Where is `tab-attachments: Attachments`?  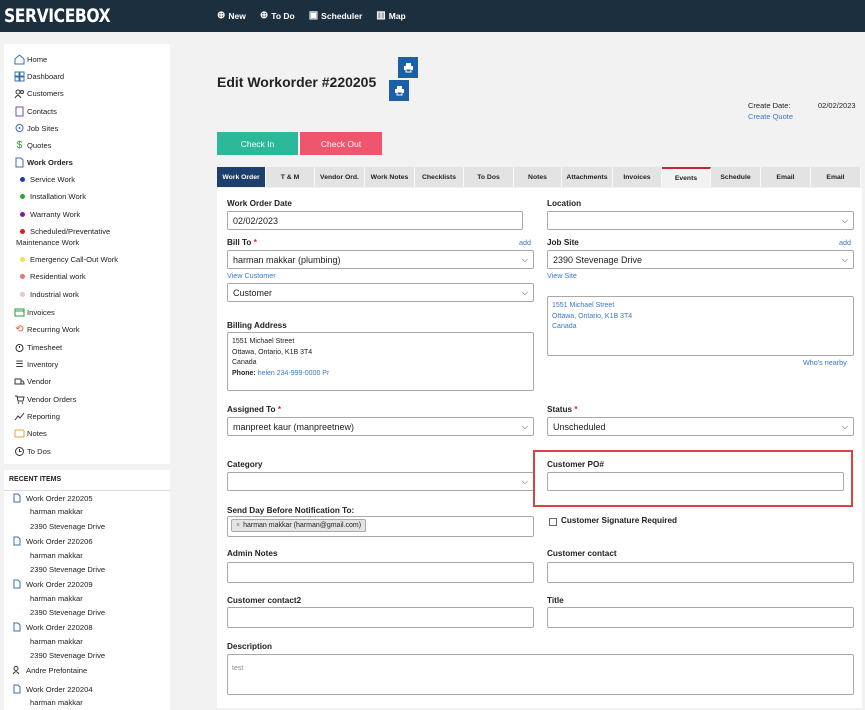
tab-attachments: Attachments is located at coordinates (587, 177).